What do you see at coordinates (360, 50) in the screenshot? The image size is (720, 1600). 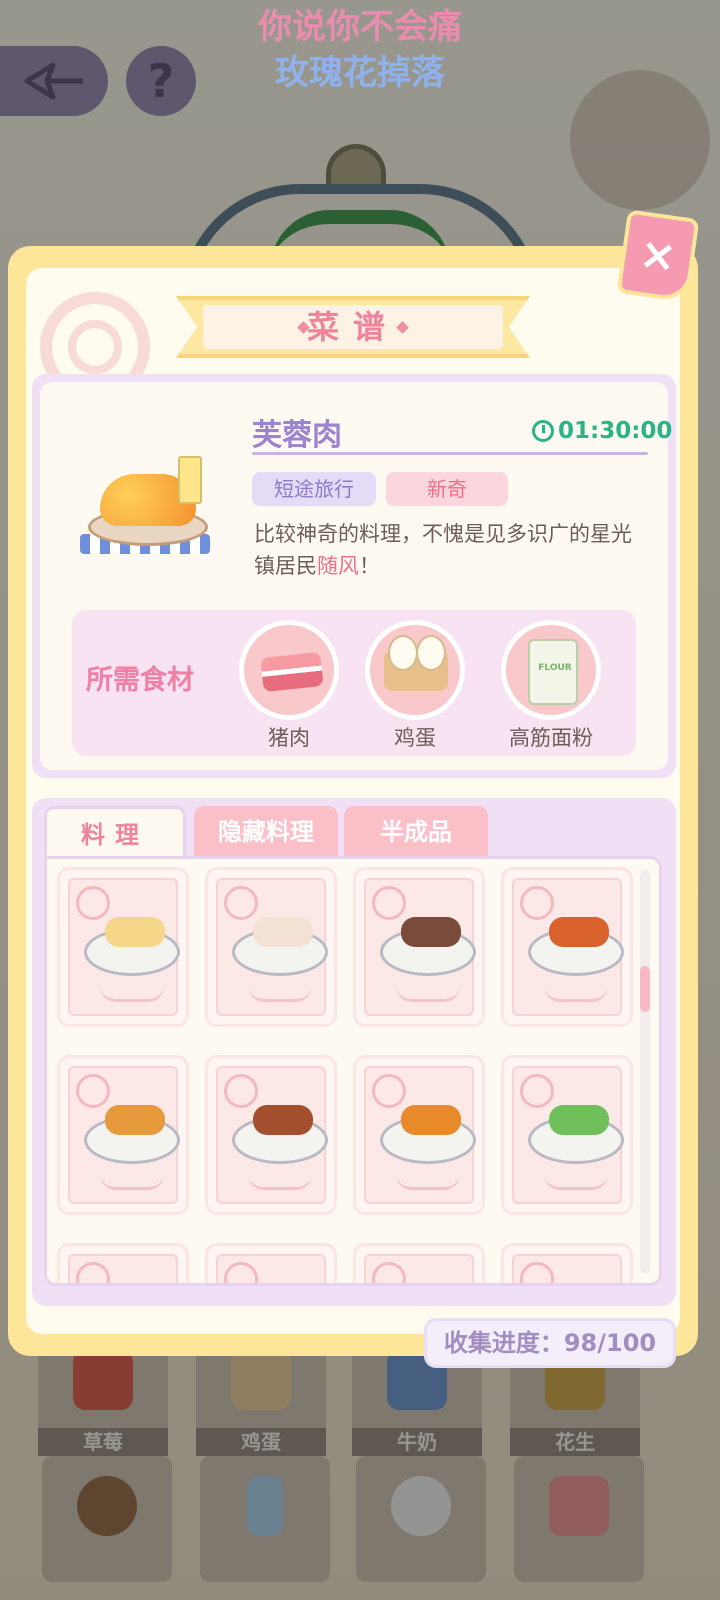 I see `lyrics-overlay: 你说你不会痛 玫瑰花掉落` at bounding box center [360, 50].